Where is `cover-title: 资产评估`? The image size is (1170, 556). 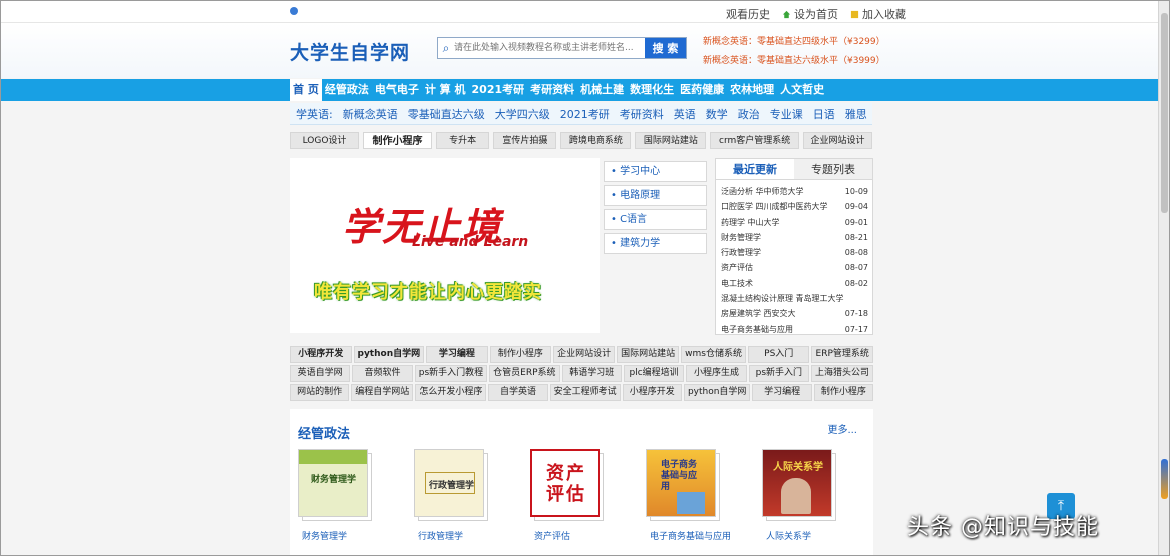
cover-title: 资产评估 is located at coordinates (566, 484).